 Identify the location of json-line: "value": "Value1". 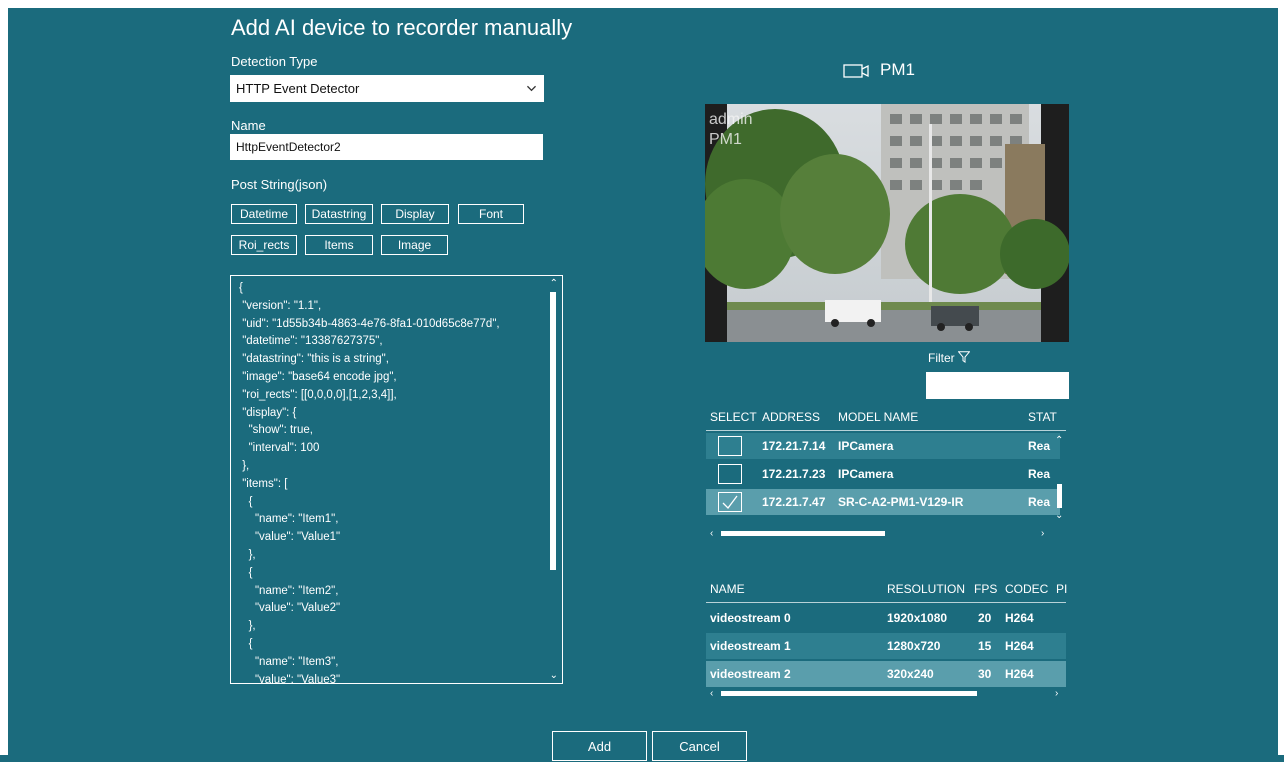
(290, 537).